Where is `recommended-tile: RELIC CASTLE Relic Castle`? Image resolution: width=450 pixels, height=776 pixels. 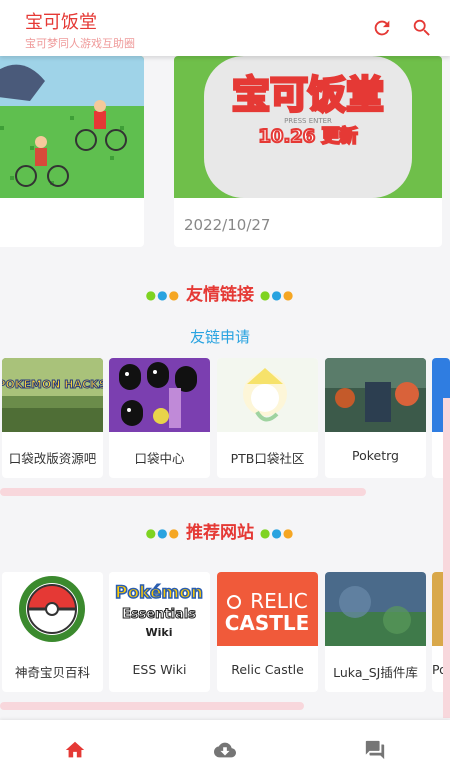
recommended-tile: RELIC CASTLE Relic Castle is located at coordinates (267, 632).